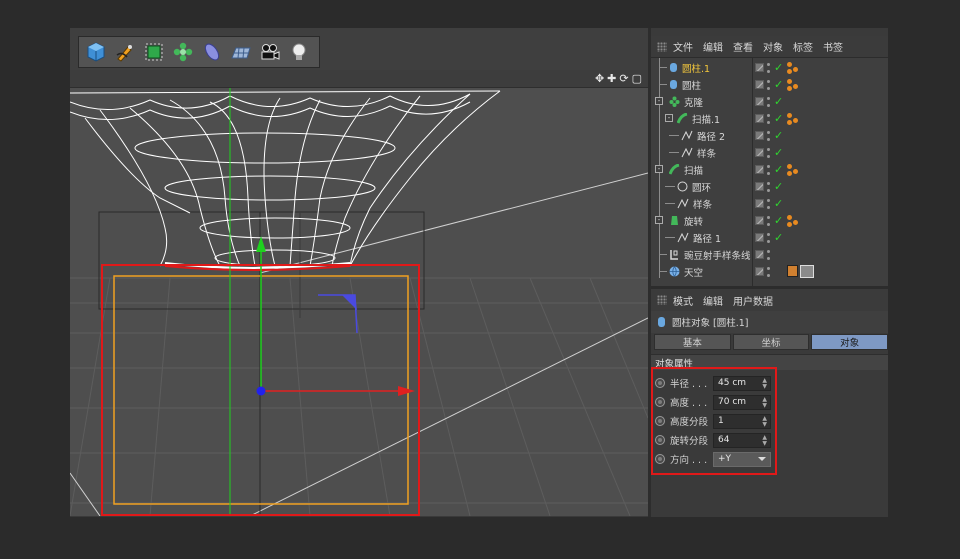 This screenshot has width=960, height=559. What do you see at coordinates (674, 271) in the screenshot?
I see `sky-icon` at bounding box center [674, 271].